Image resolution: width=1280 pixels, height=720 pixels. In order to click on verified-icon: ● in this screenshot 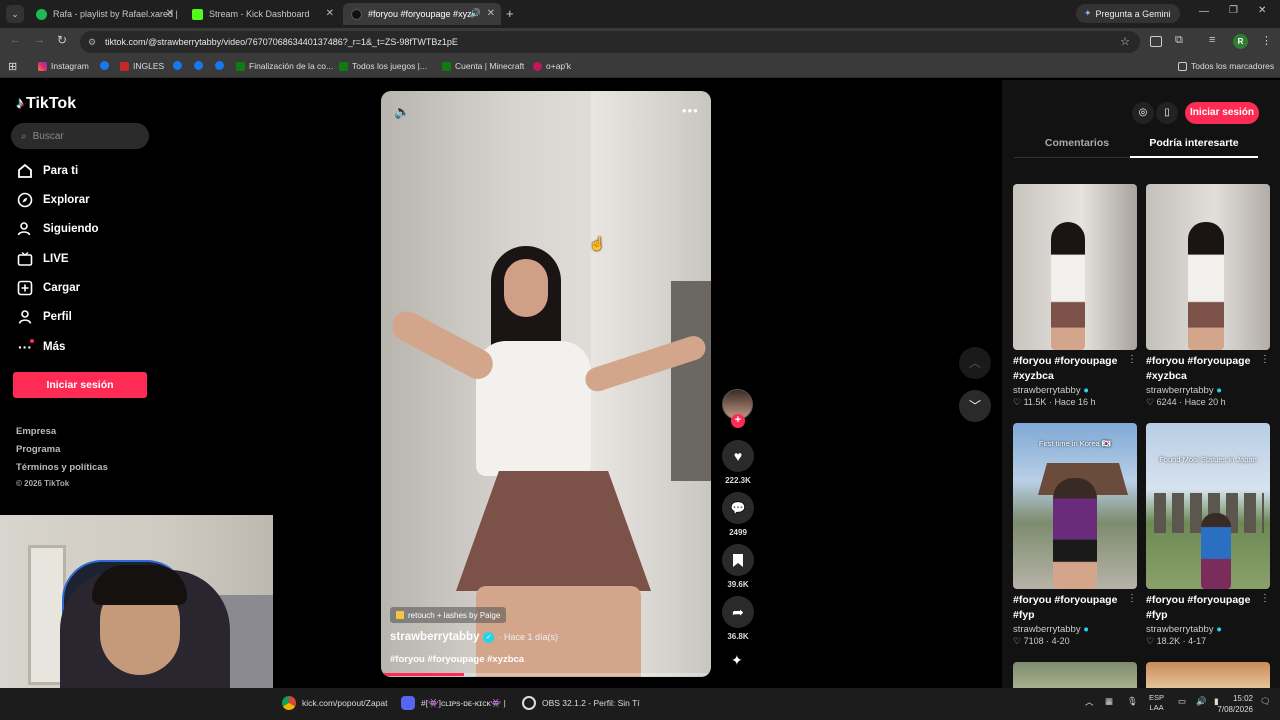, I will do `click(1219, 390)`.